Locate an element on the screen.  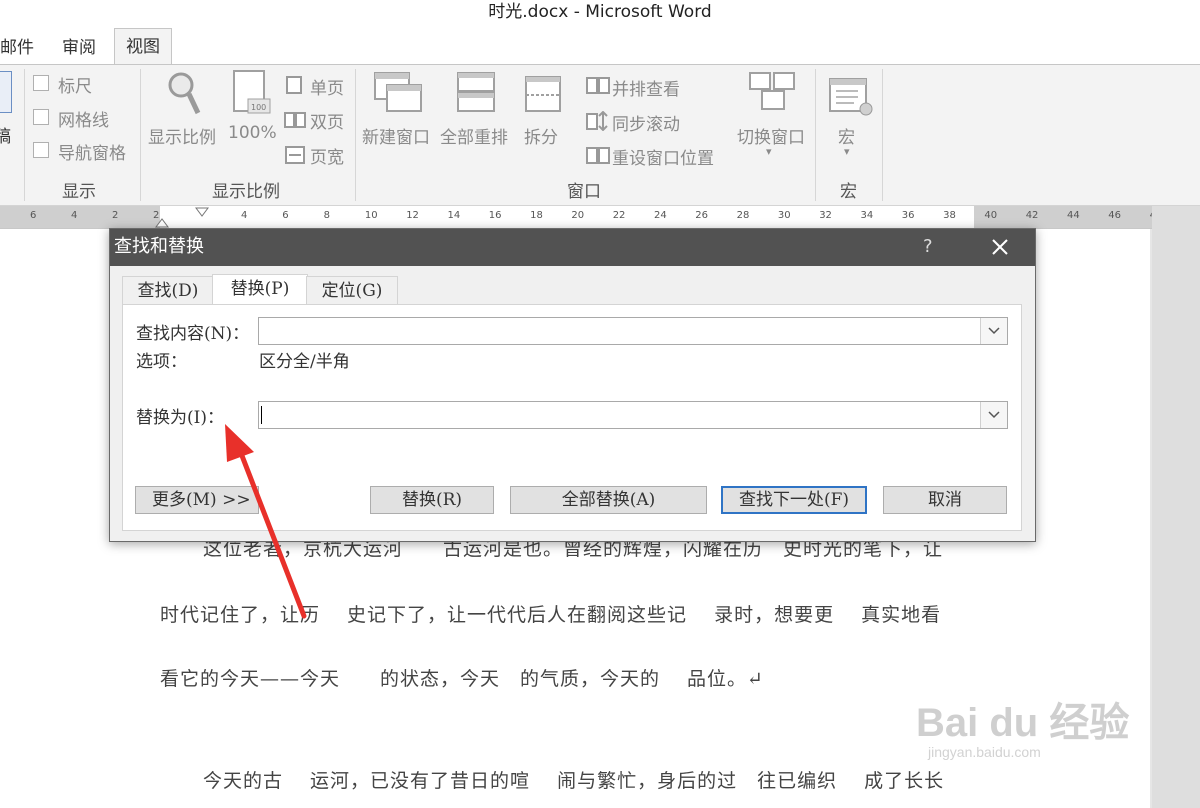
ruler-number: 30 is located at coordinates (784, 215).